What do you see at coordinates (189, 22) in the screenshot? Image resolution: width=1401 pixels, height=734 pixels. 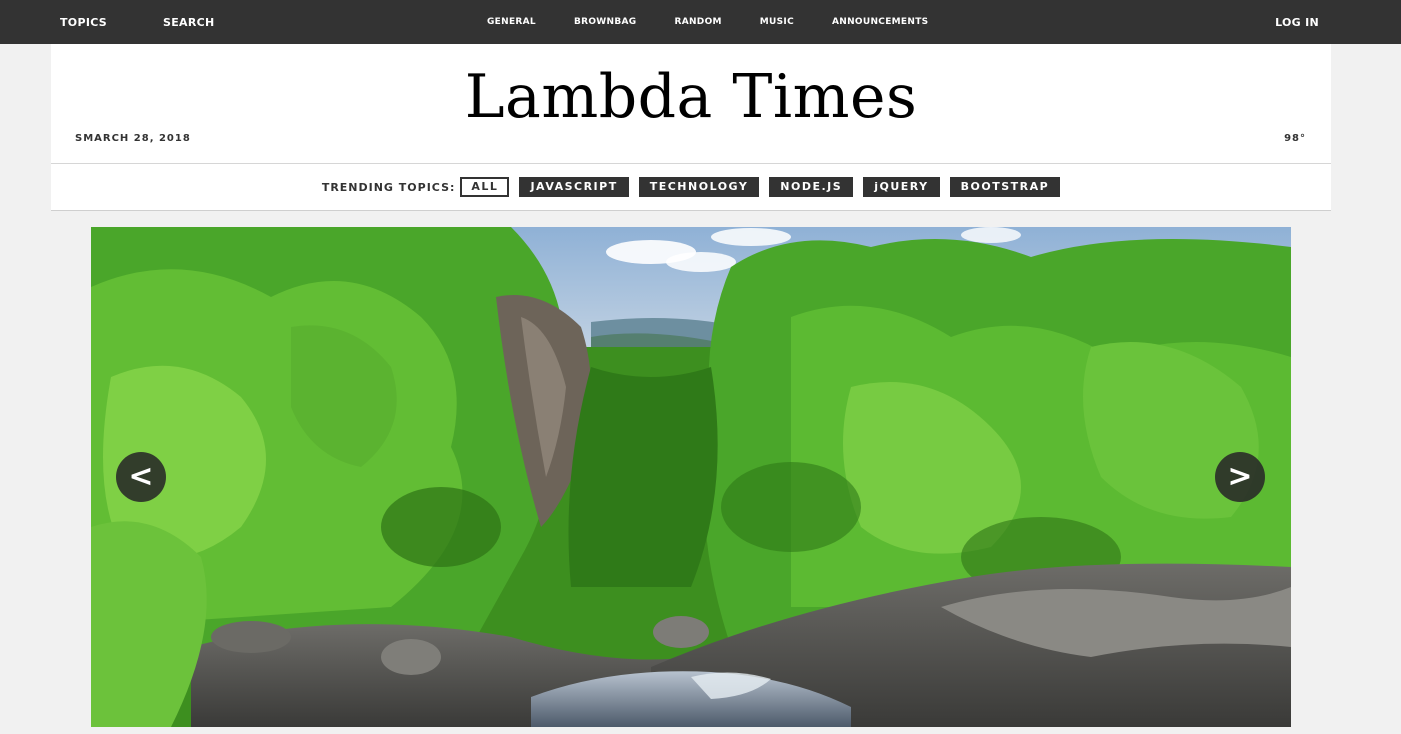 I see `nav-search-link: SEARCH` at bounding box center [189, 22].